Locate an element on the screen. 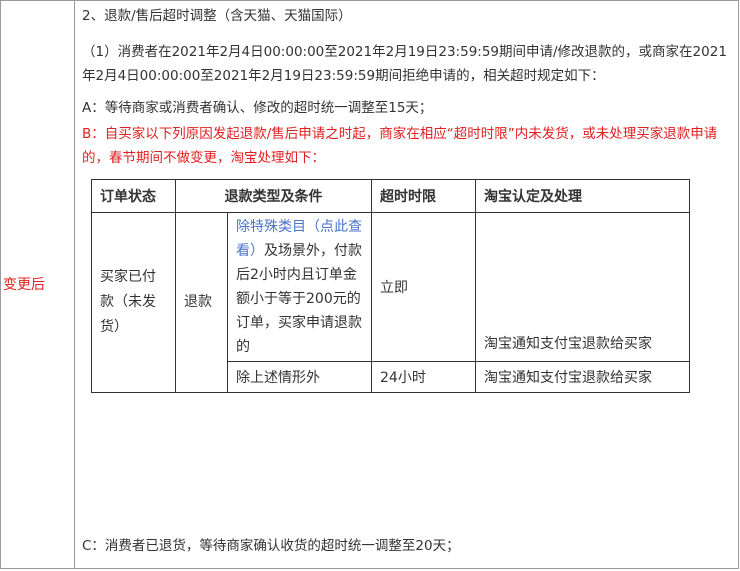 The height and width of the screenshot is (571, 740). header-refund-type: 退款类型及条件 is located at coordinates (273, 196).